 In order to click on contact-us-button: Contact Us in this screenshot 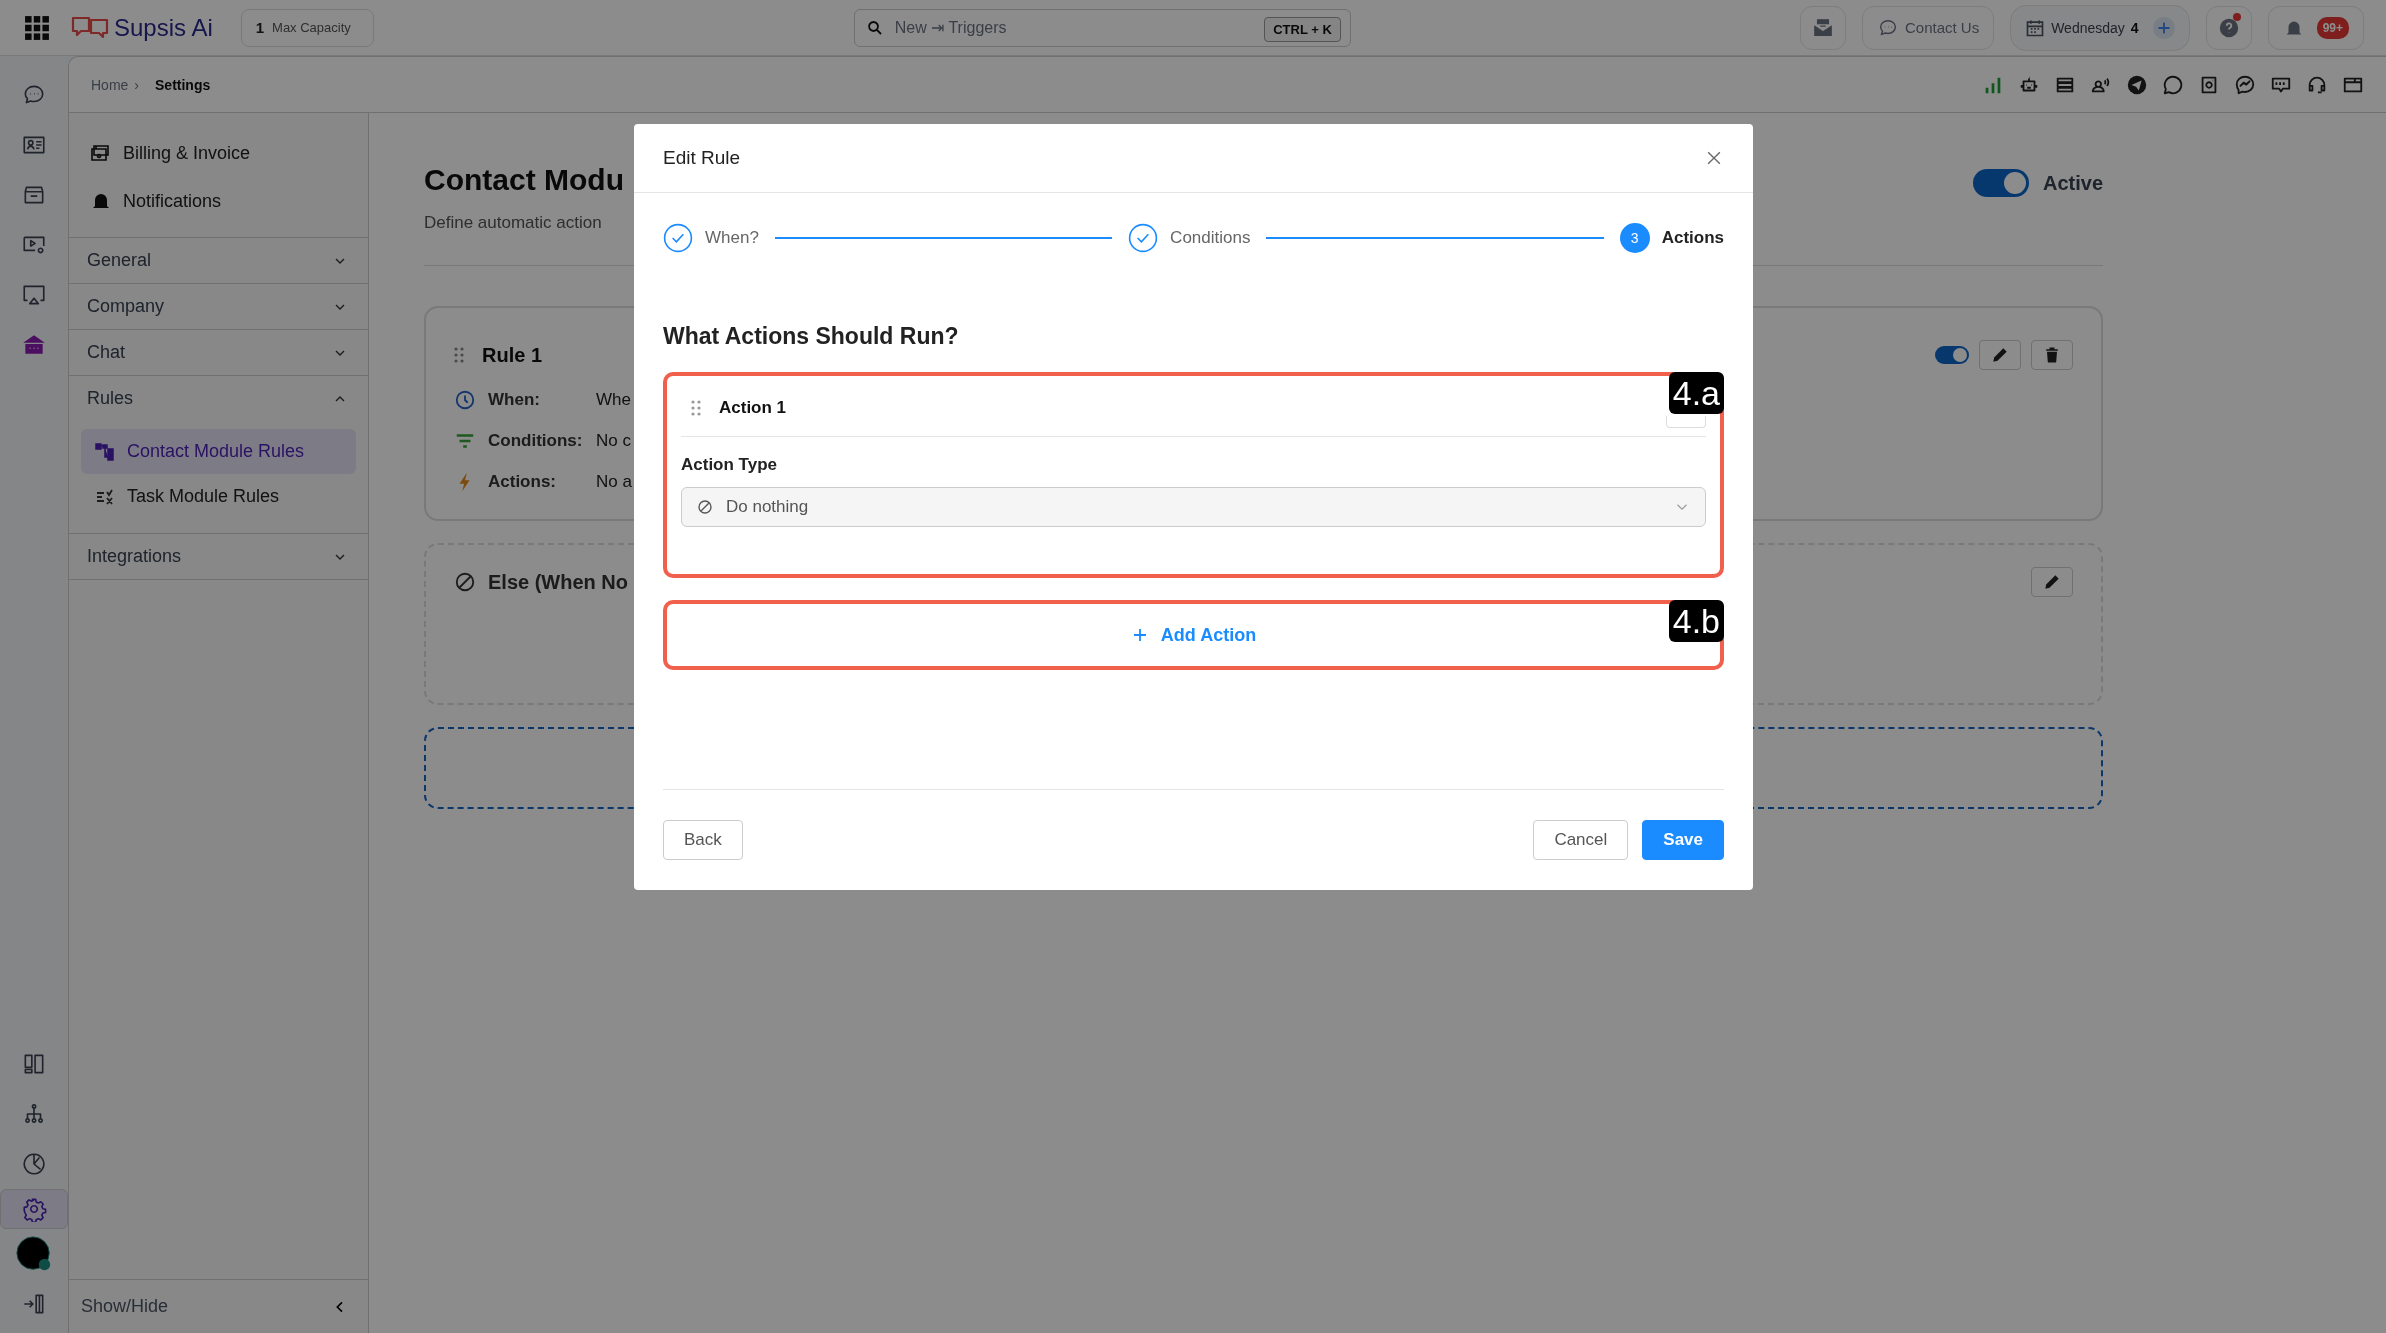, I will do `click(1928, 27)`.